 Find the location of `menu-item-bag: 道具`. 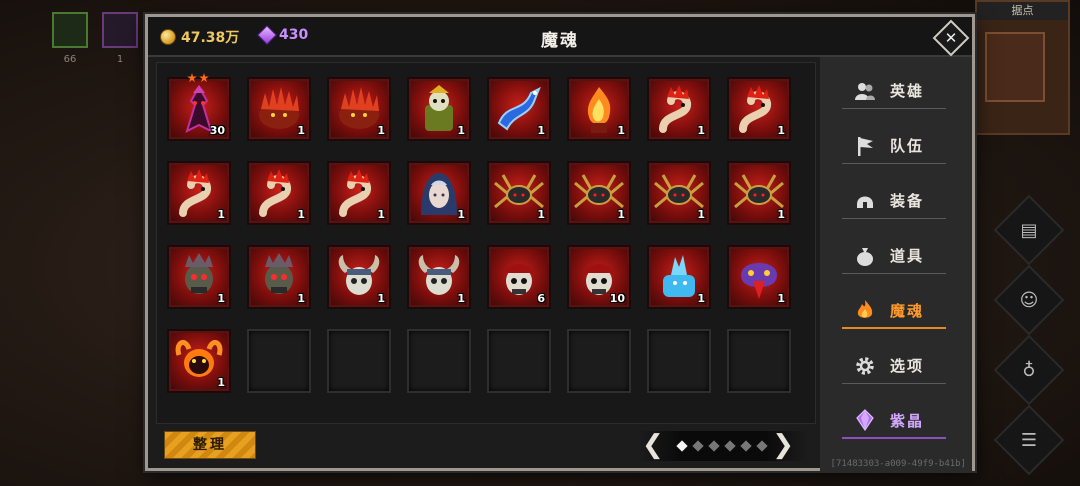

menu-item-bag: 道具 is located at coordinates (894, 256).